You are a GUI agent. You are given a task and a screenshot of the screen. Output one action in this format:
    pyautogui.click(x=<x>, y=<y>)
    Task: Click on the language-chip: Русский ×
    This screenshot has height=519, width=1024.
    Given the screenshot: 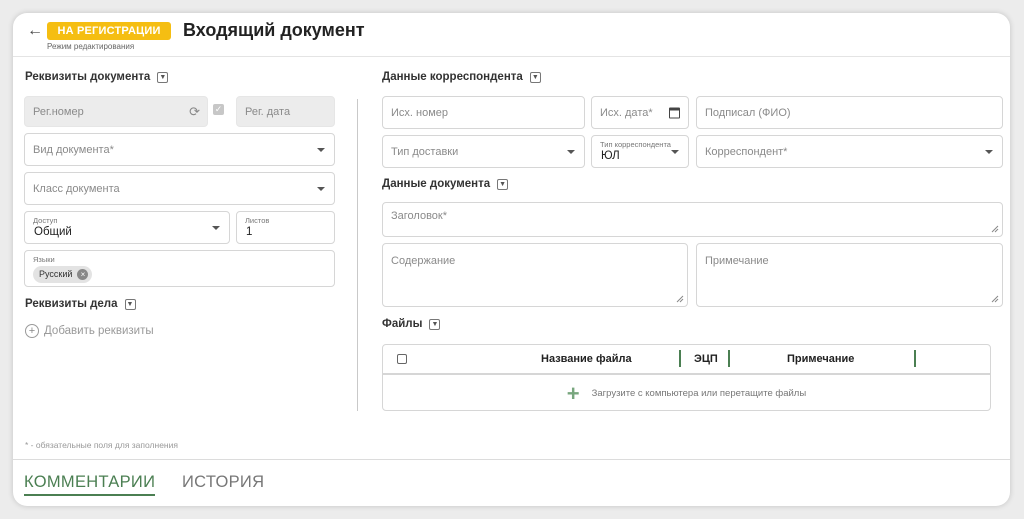 What is the action you would take?
    pyautogui.click(x=63, y=274)
    